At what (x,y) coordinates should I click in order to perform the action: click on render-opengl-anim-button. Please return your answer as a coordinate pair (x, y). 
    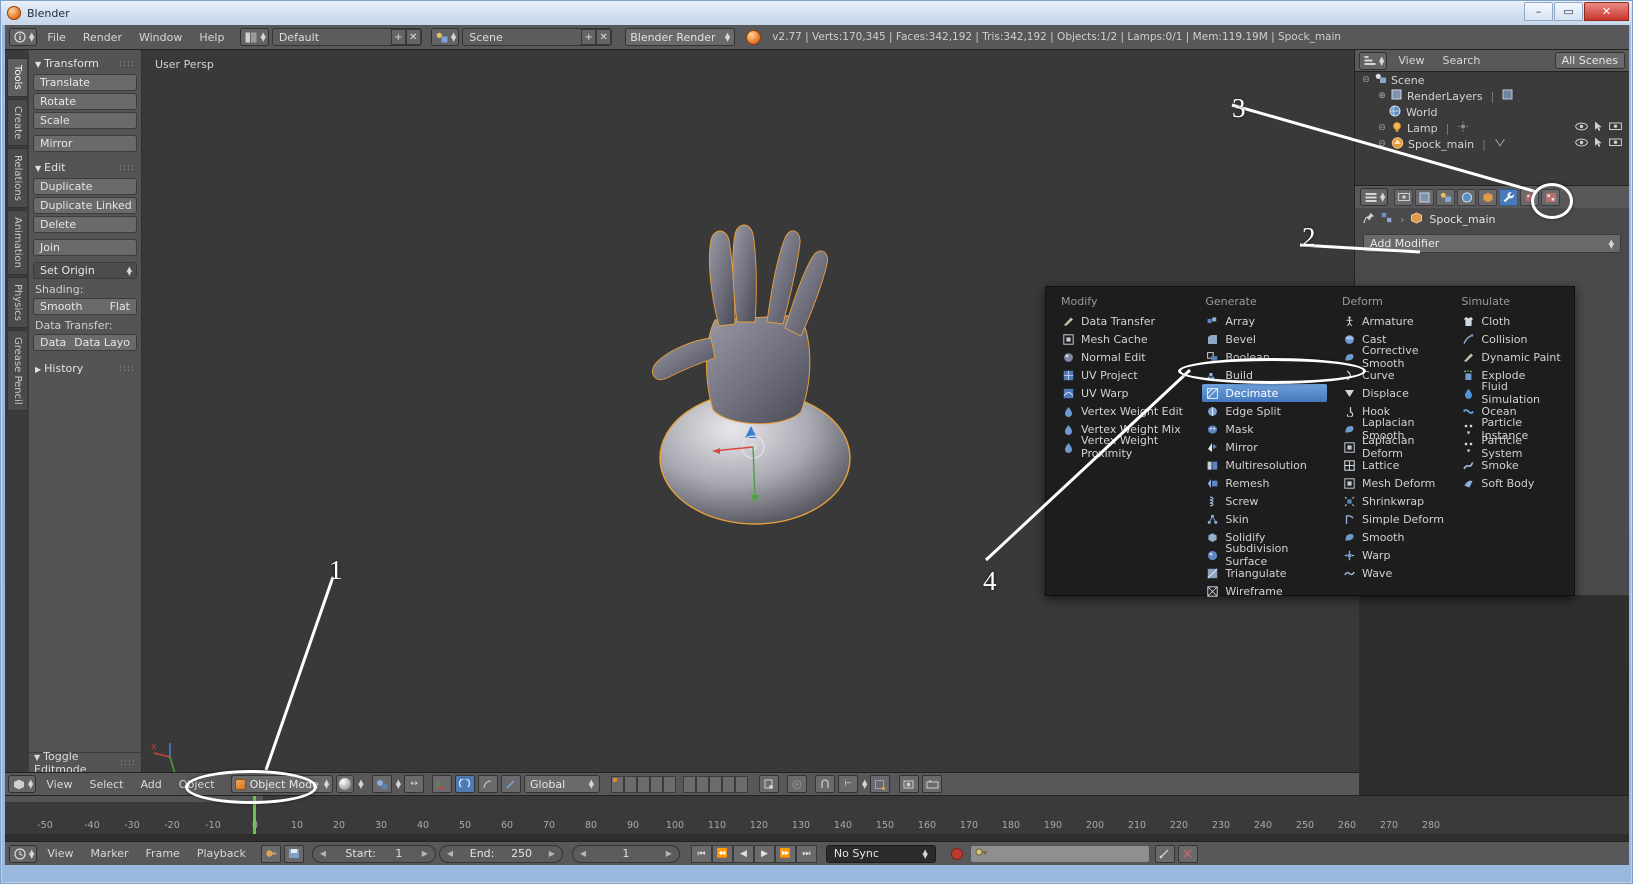
    Looking at the image, I should click on (932, 784).